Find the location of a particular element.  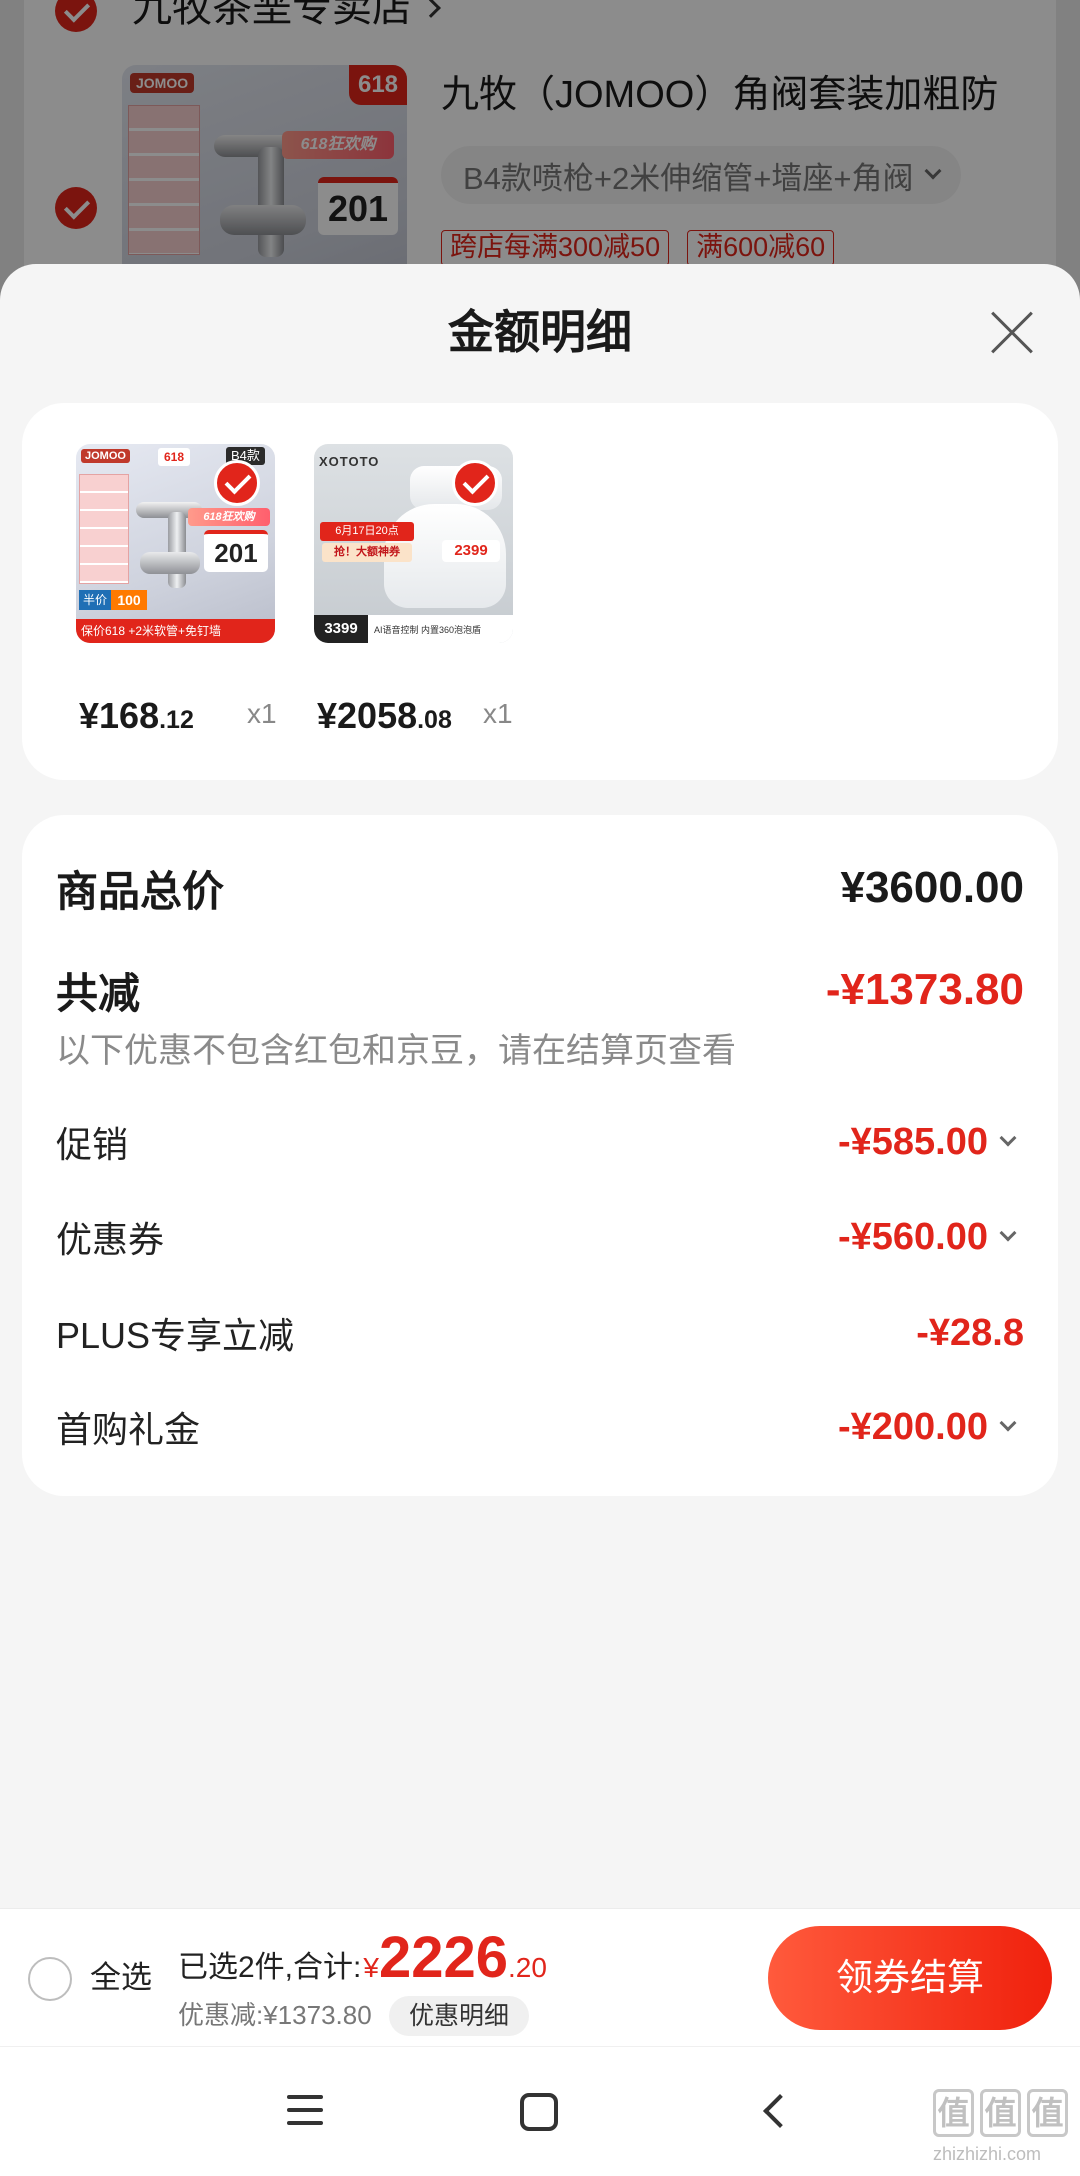

brand-logo: XOTOTO is located at coordinates (349, 461).